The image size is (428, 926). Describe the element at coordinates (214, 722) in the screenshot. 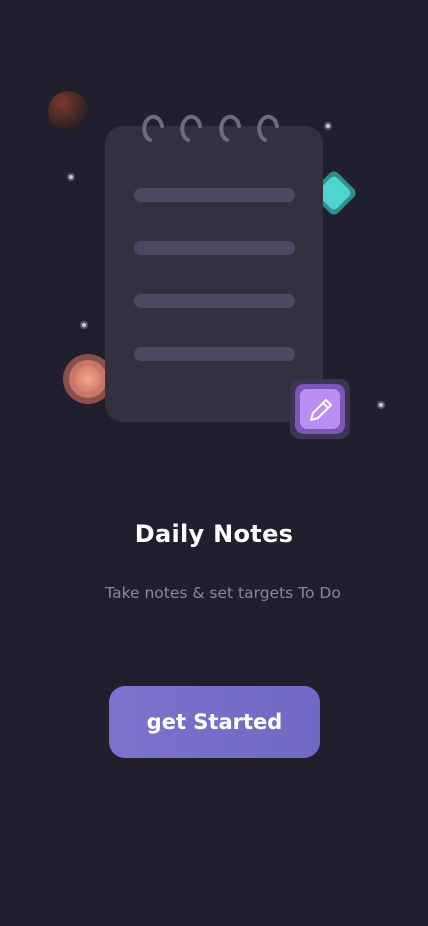

I see `get-started-button: get Started` at that location.